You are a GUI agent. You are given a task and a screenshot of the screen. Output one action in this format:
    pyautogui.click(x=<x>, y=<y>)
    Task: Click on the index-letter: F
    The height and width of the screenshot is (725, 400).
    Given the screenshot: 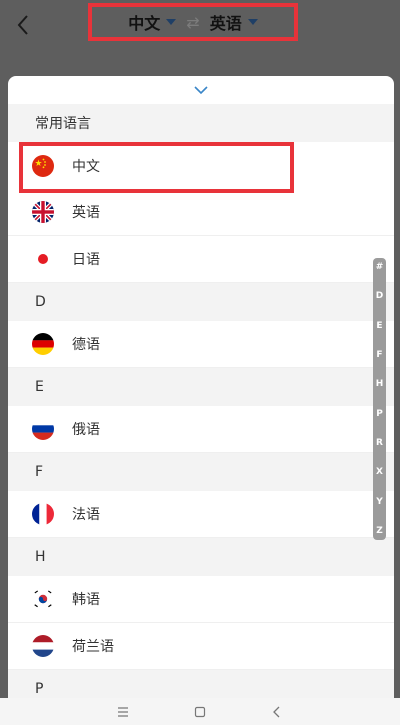 What is the action you would take?
    pyautogui.click(x=379, y=355)
    